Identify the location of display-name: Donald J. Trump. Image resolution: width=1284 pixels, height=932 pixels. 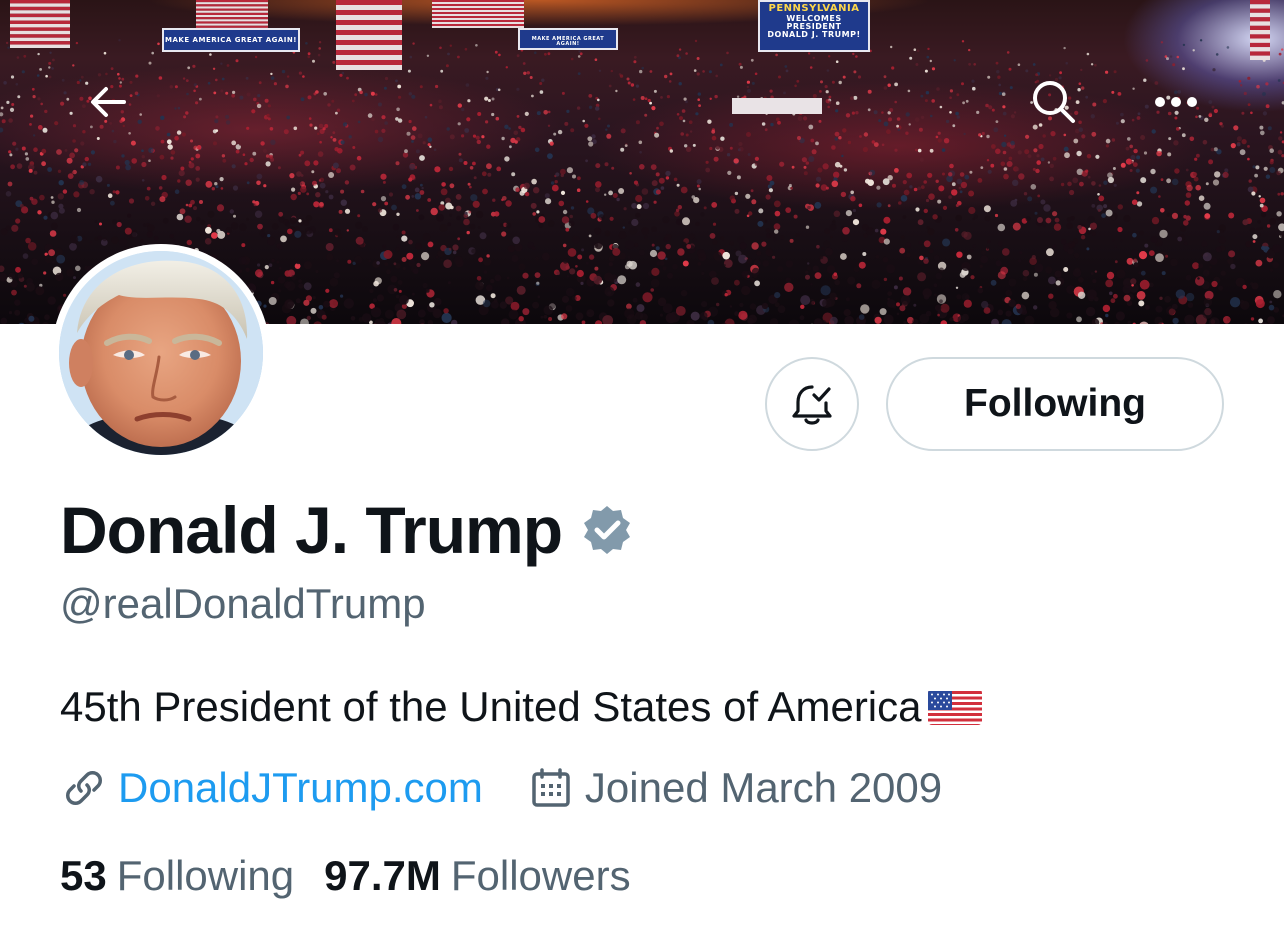
(311, 530).